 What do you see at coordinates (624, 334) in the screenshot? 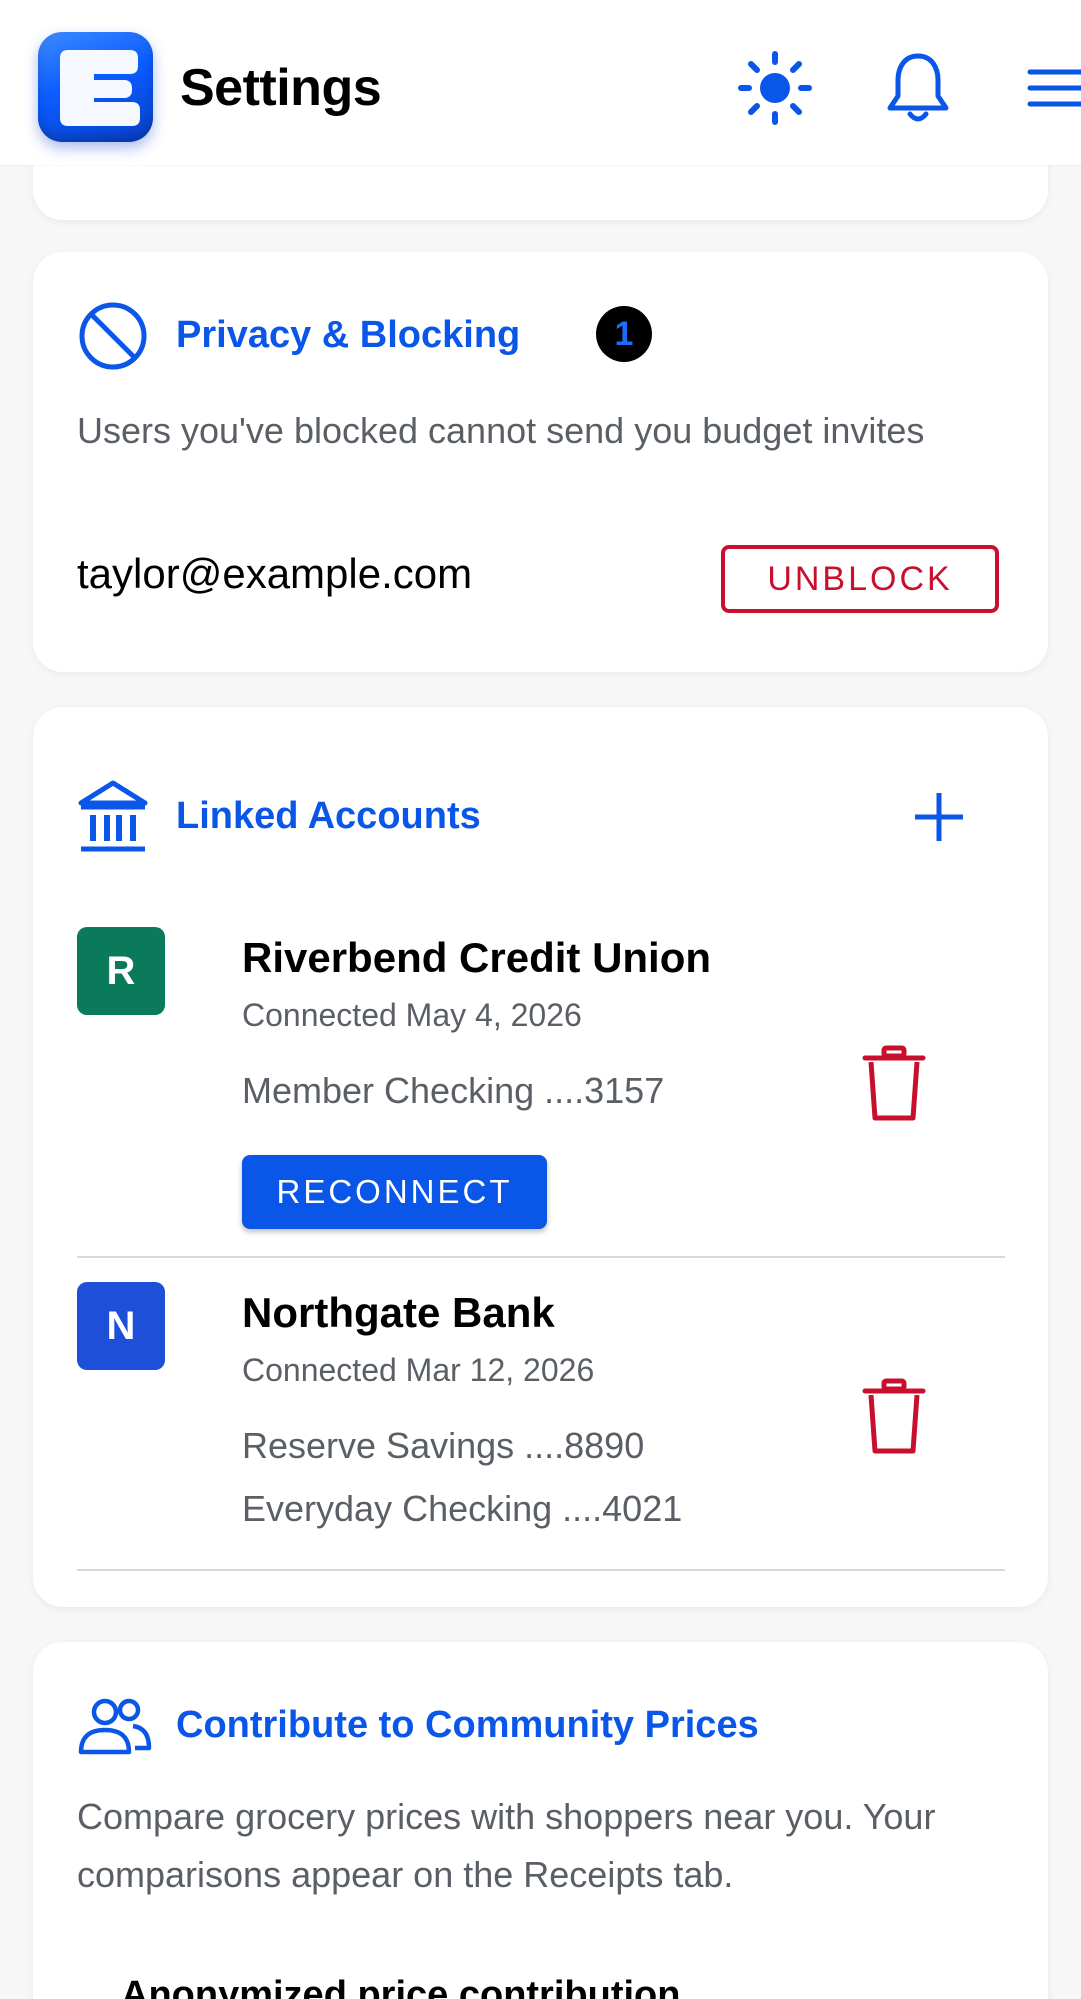
I see `blocked-count-badge: 1` at bounding box center [624, 334].